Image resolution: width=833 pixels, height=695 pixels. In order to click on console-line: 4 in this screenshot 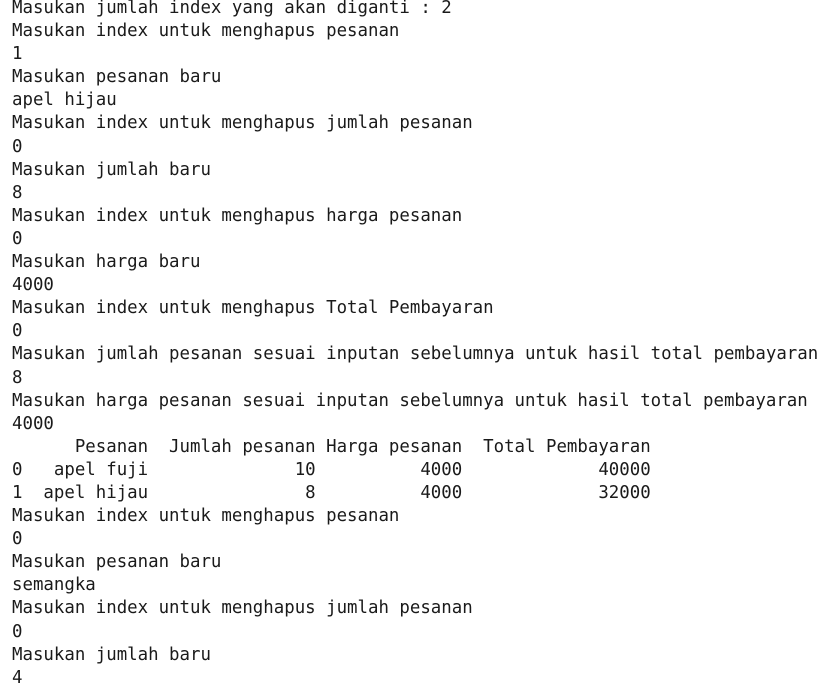, I will do `click(17, 677)`.